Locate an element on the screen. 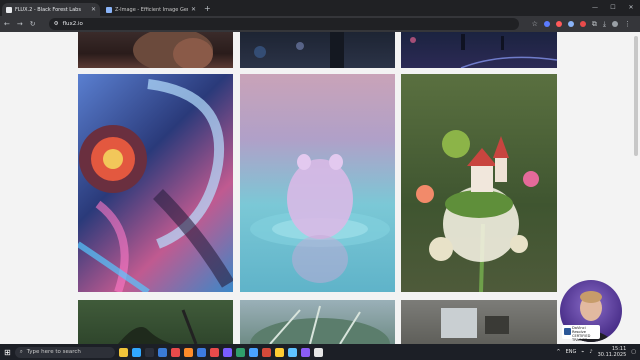 This screenshot has width=640, height=360. profile-avatar is located at coordinates (615, 24).